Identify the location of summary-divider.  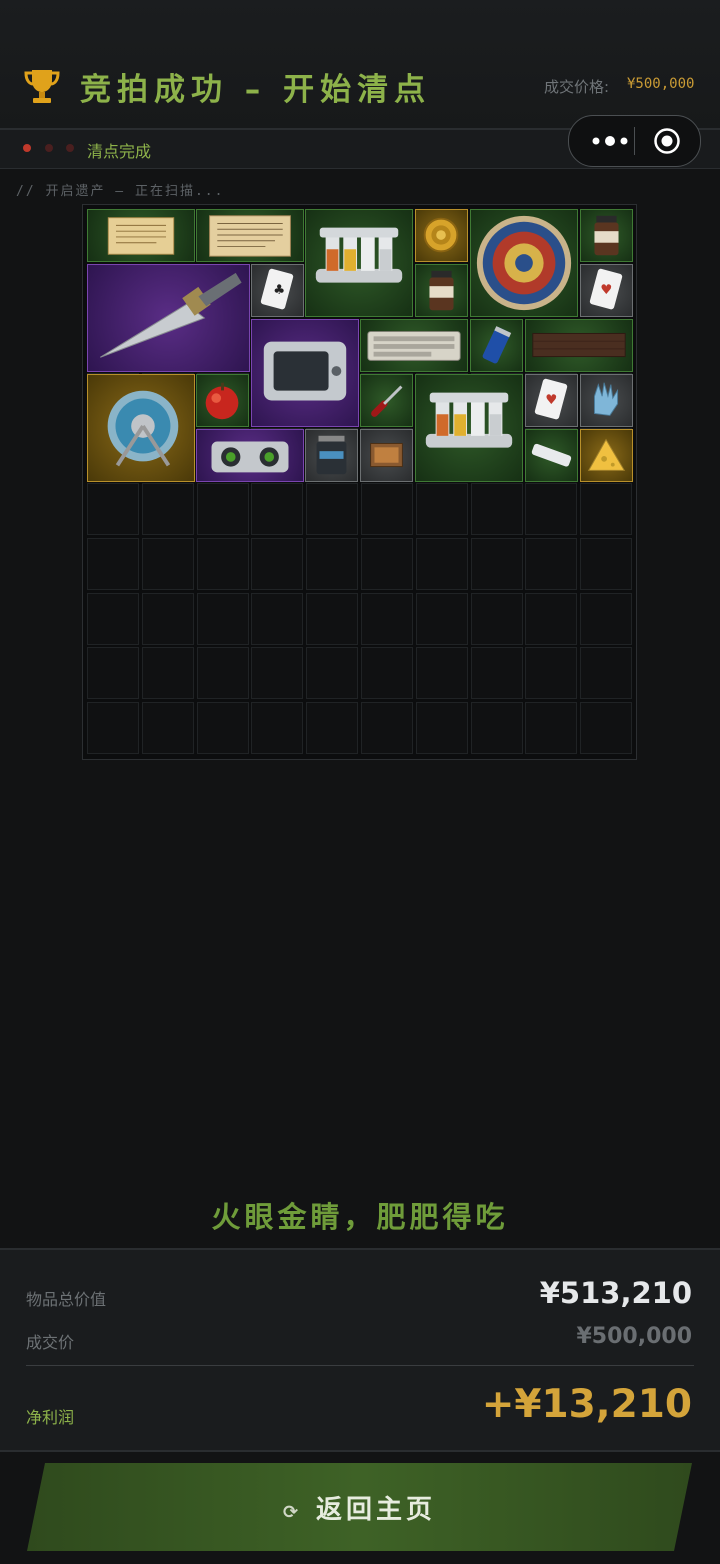
(360, 1365).